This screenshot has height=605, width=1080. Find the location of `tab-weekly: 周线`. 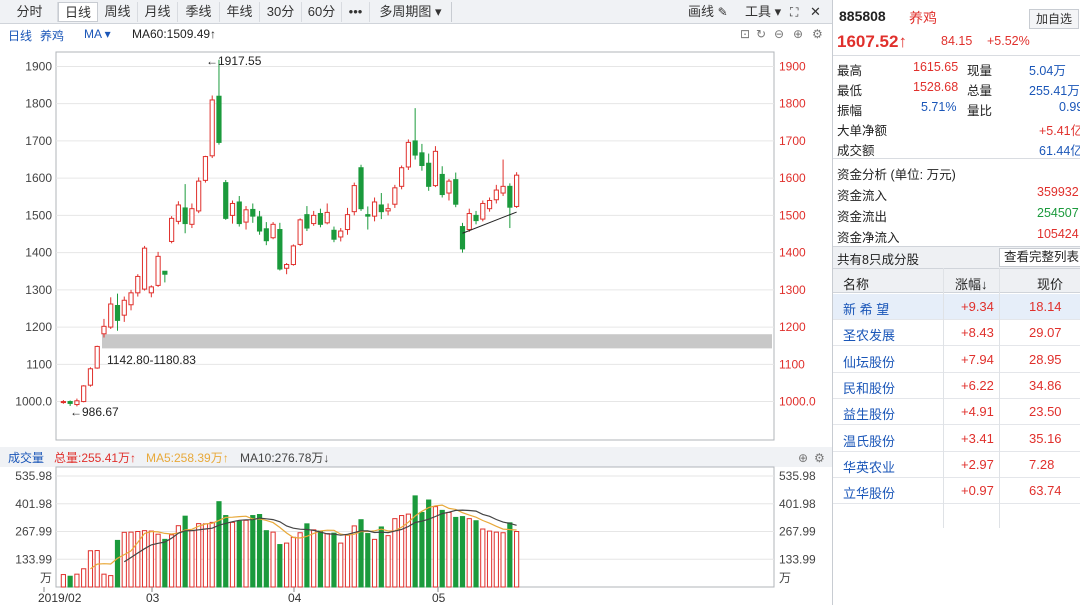

tab-weekly: 周线 is located at coordinates (118, 12).